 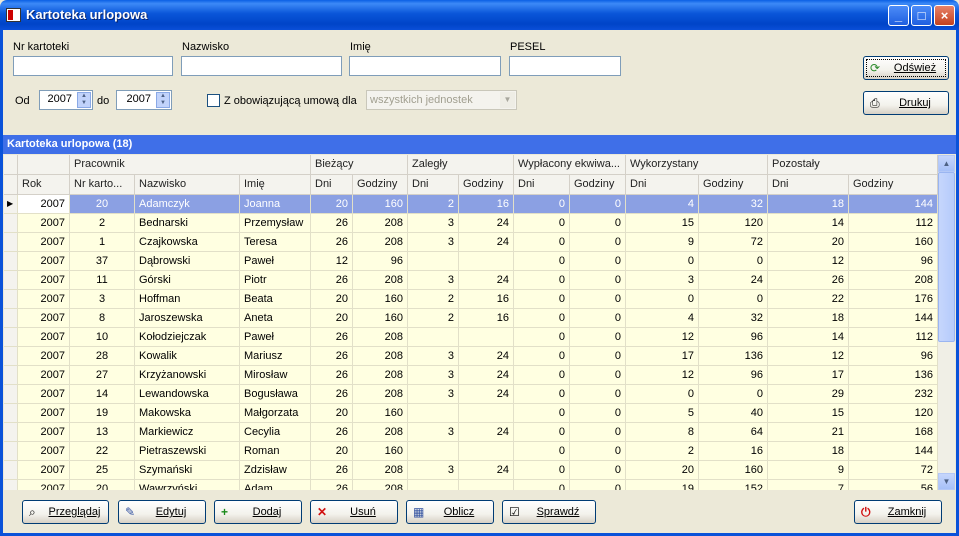 What do you see at coordinates (102, 223) in the screenshot?
I see `cell-nr: 2` at bounding box center [102, 223].